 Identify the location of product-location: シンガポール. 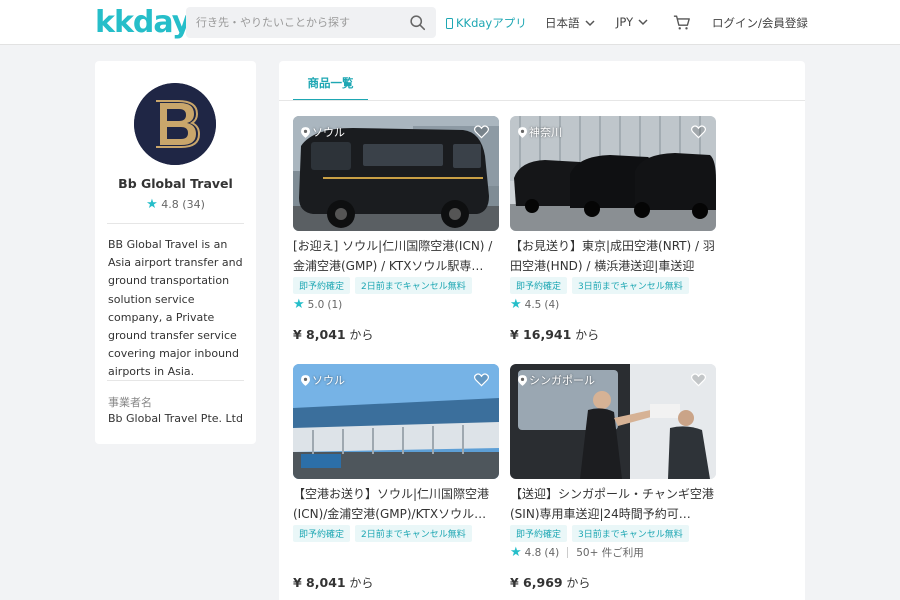
(556, 380).